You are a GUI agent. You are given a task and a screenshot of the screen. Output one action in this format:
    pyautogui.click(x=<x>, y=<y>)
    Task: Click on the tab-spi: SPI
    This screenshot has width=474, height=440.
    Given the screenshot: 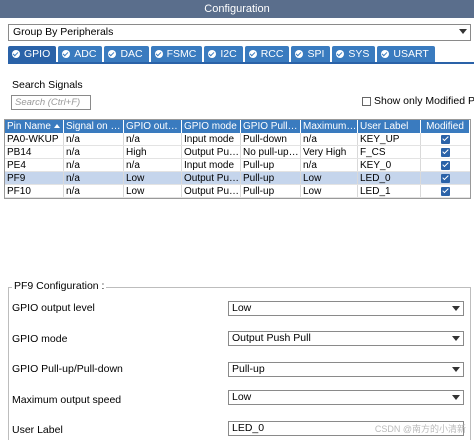 What is the action you would take?
    pyautogui.click(x=311, y=54)
    